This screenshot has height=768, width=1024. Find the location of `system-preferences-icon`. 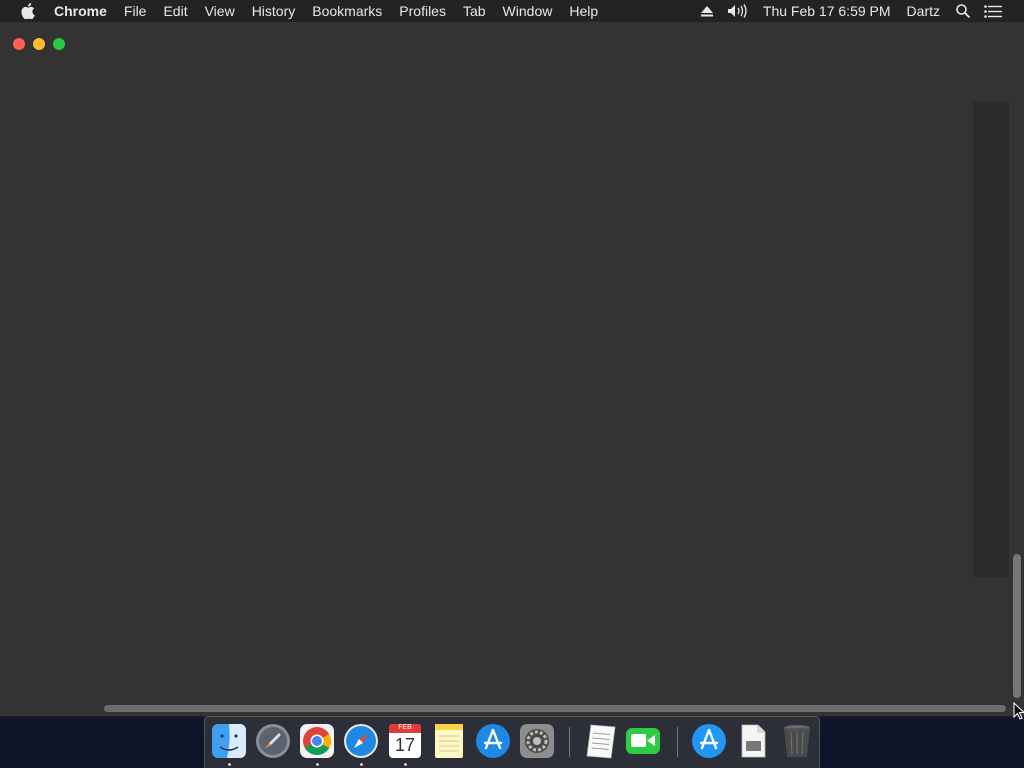

system-preferences-icon is located at coordinates (537, 741).